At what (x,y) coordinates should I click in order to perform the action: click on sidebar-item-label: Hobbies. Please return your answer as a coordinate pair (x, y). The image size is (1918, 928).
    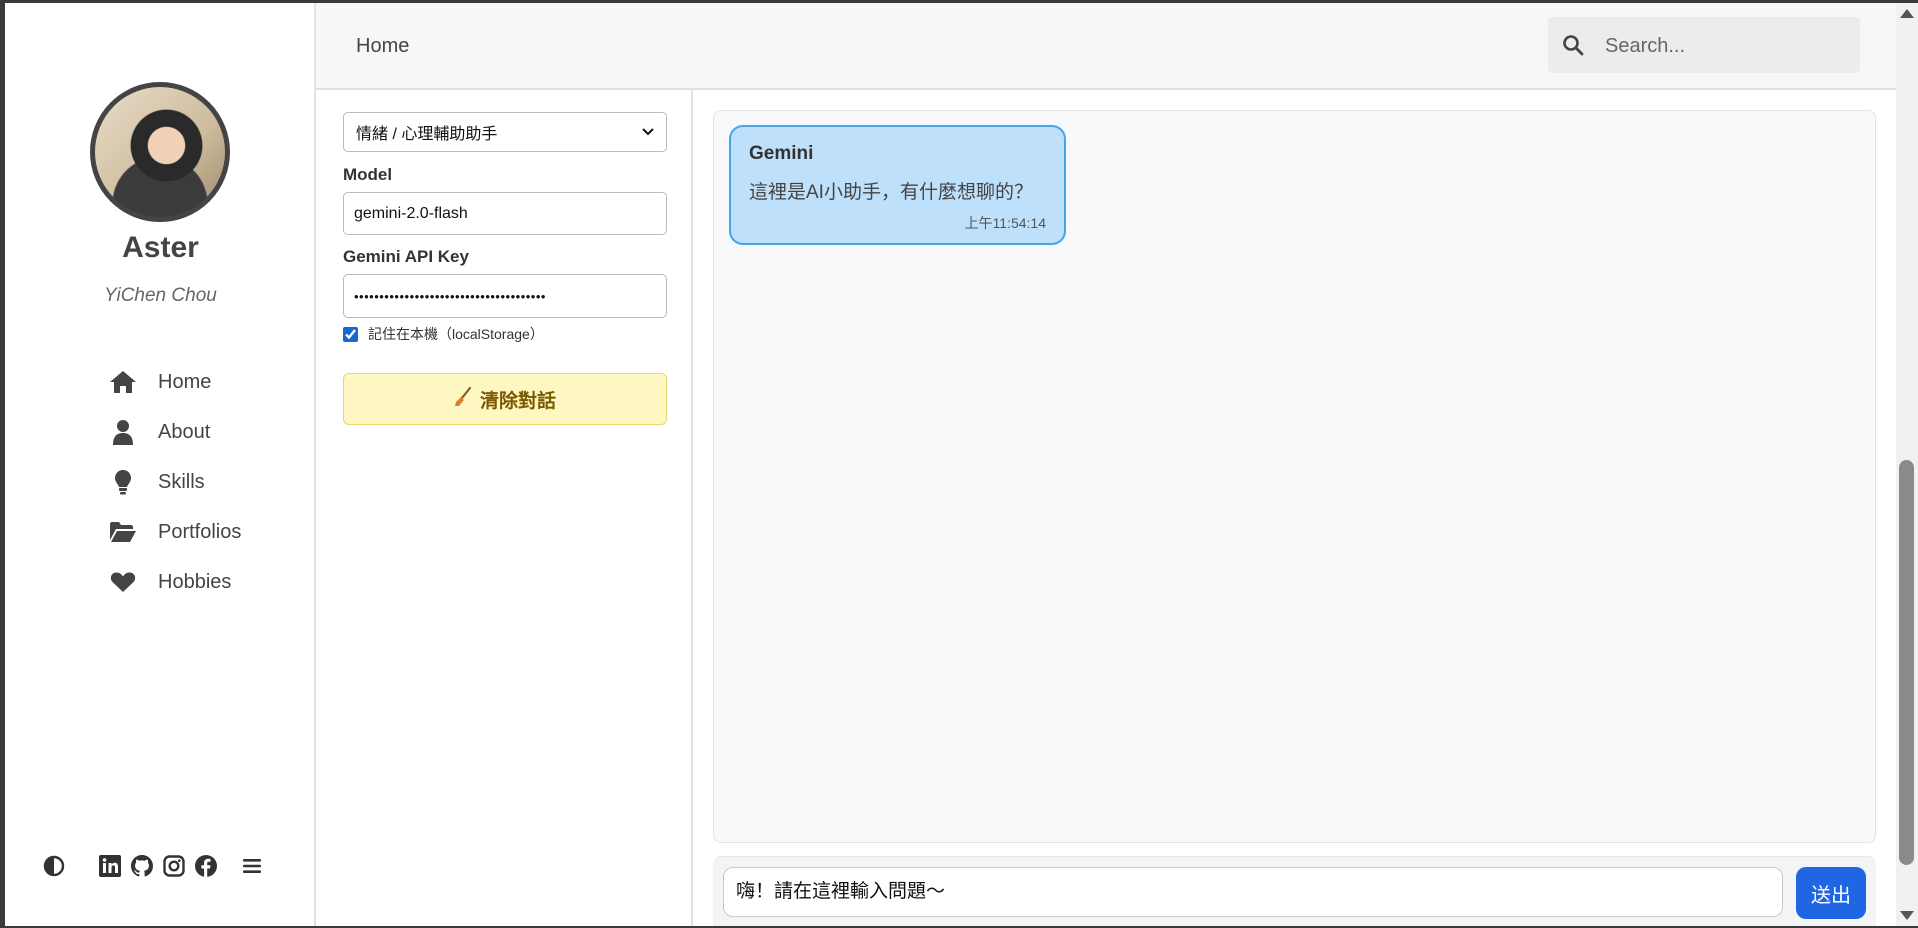
    Looking at the image, I should click on (195, 581).